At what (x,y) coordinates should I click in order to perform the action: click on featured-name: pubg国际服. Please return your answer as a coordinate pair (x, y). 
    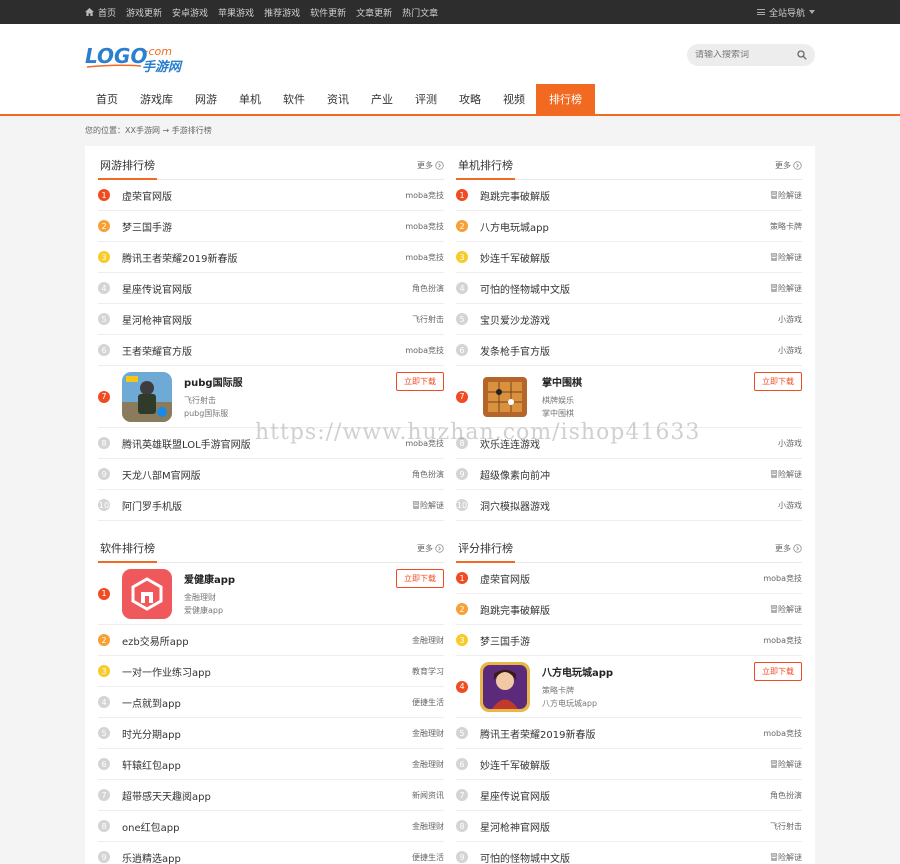
    Looking at the image, I should click on (213, 381).